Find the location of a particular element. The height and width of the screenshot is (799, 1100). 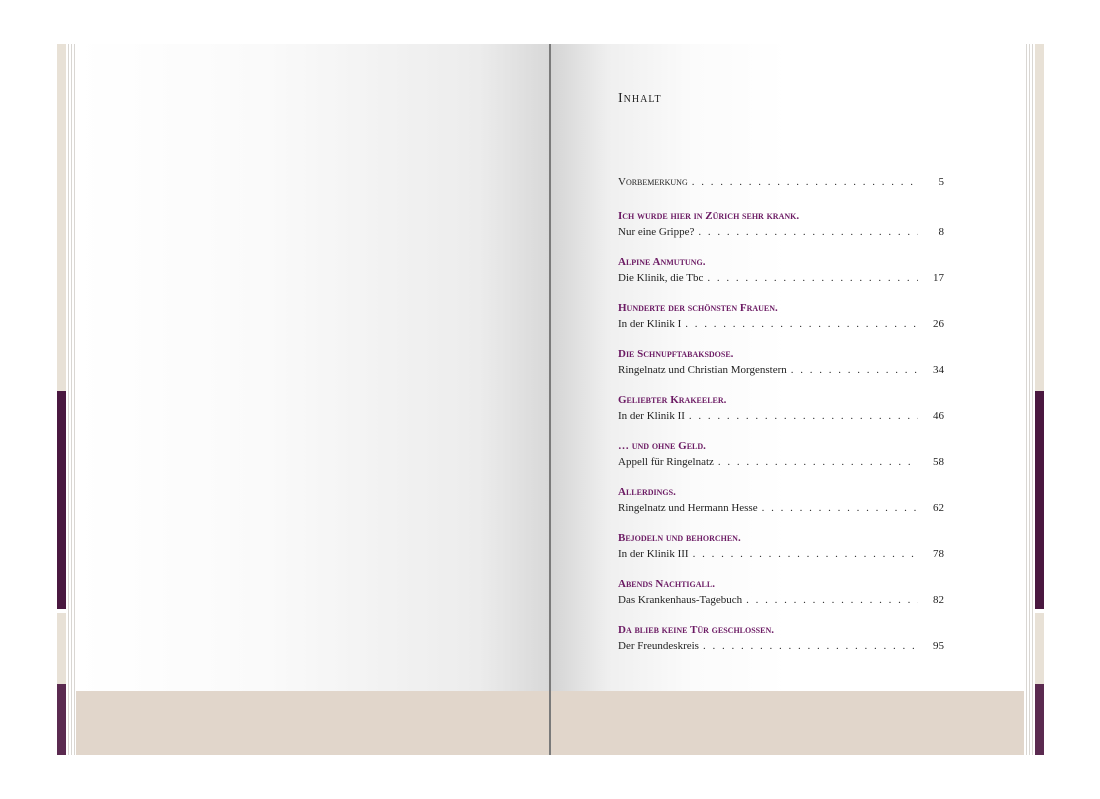

chapter-subtitle: Appell für Ringelnatz is located at coordinates (666, 462).